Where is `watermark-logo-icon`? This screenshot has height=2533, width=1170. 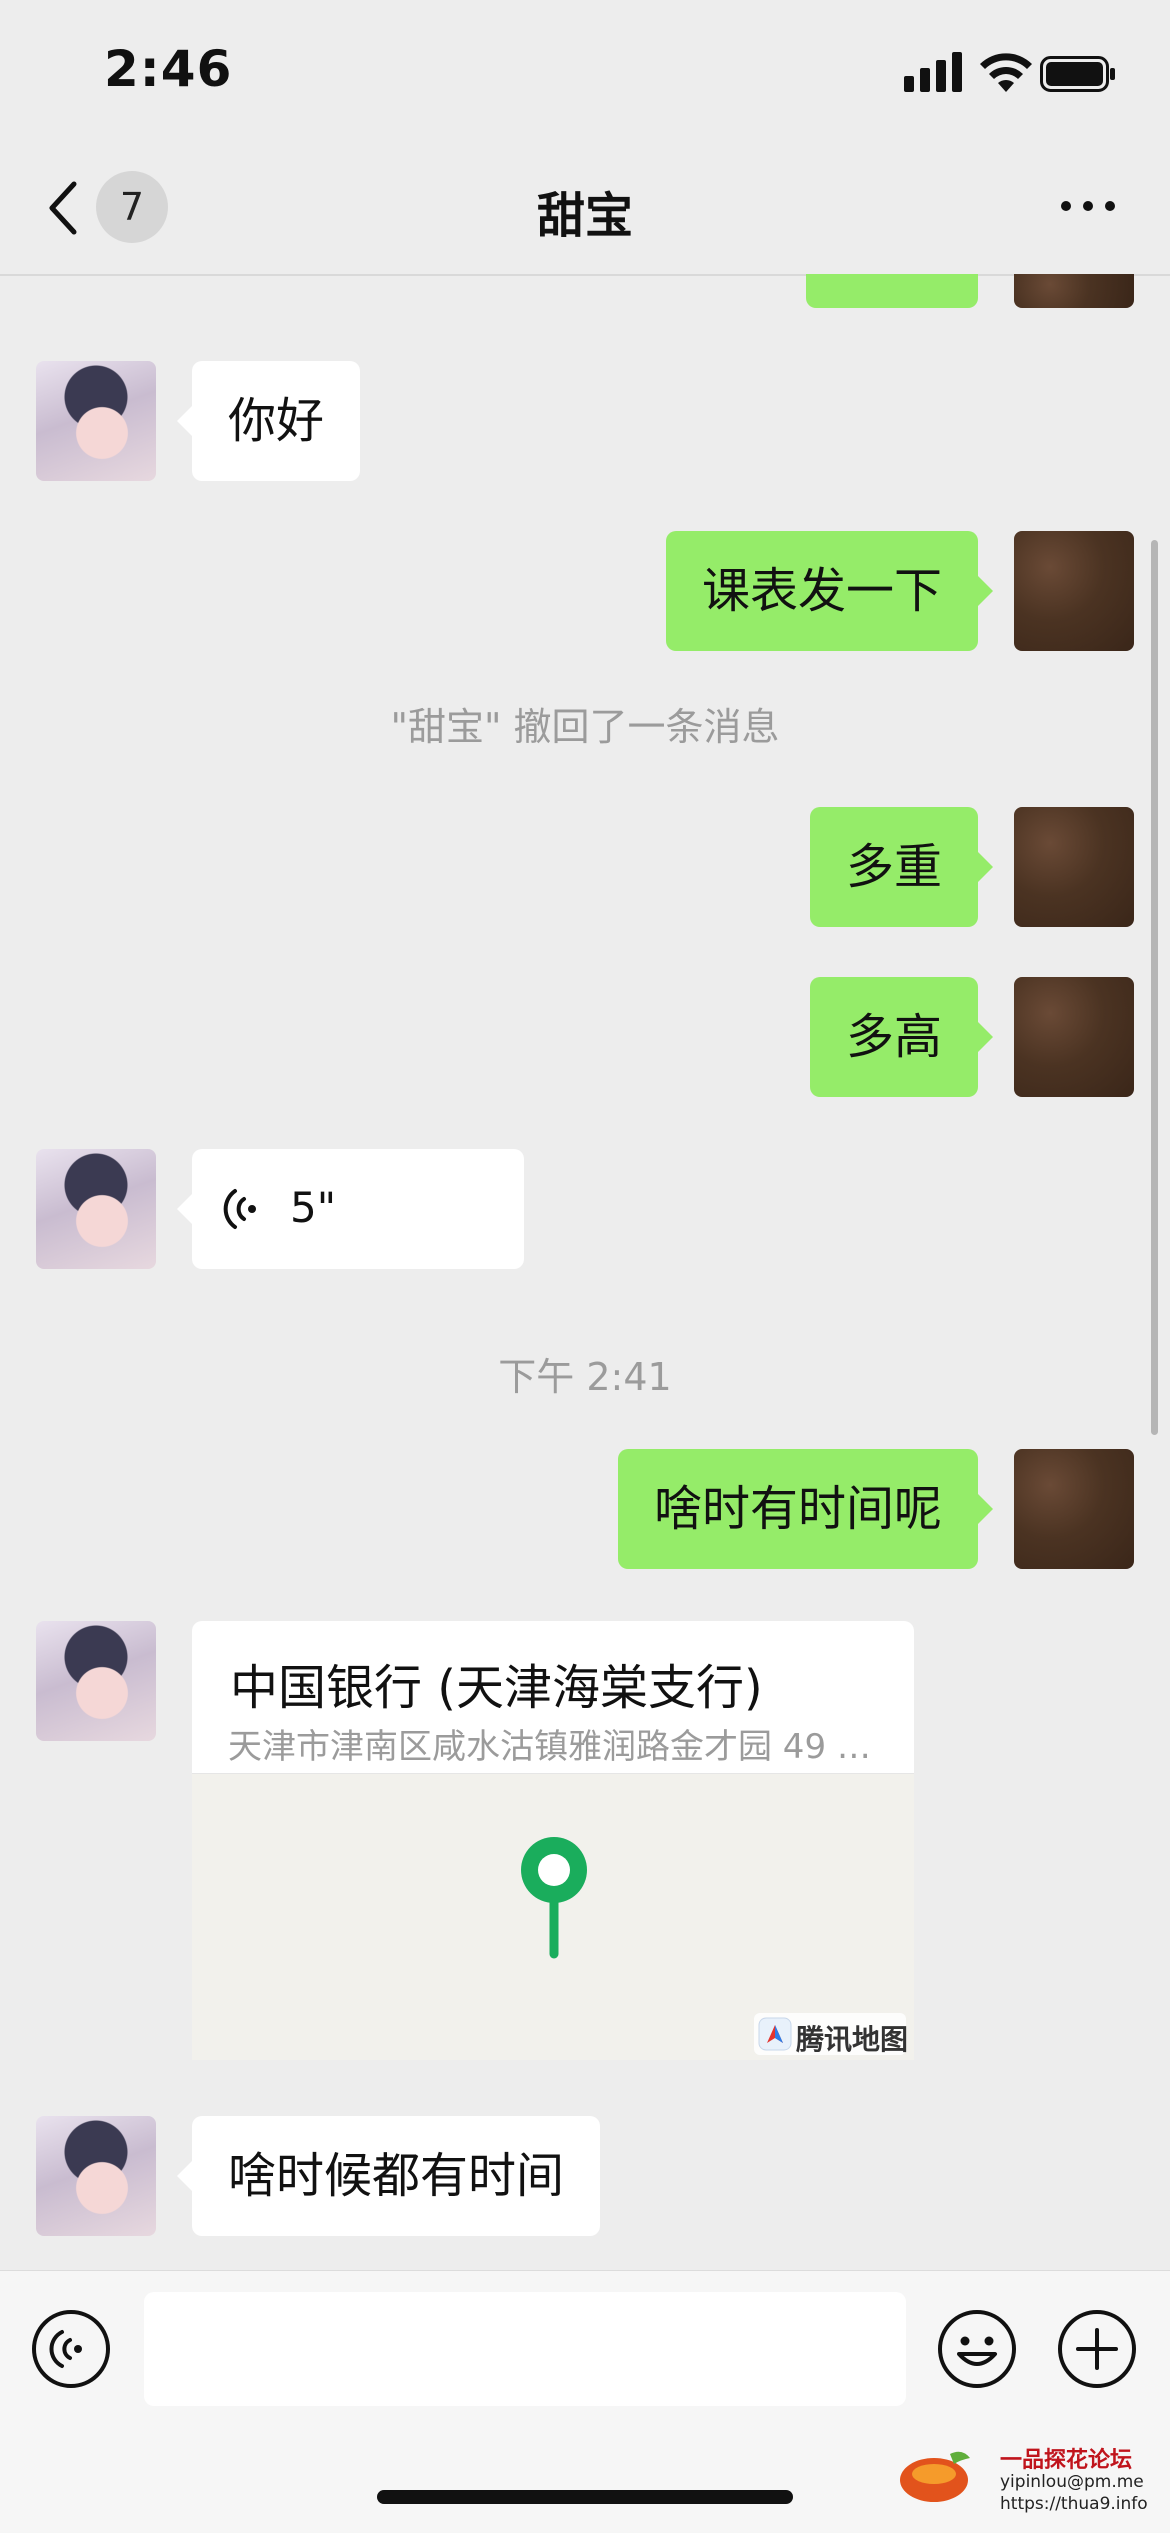
watermark-logo-icon is located at coordinates (935, 2476).